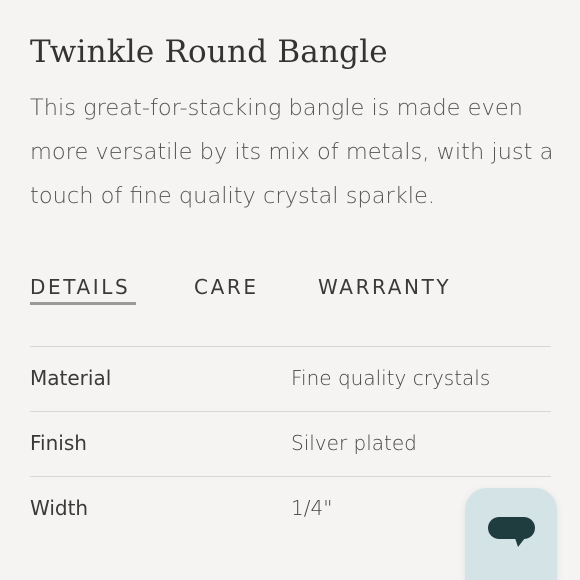  I want to click on chat-widget-button, so click(511, 534).